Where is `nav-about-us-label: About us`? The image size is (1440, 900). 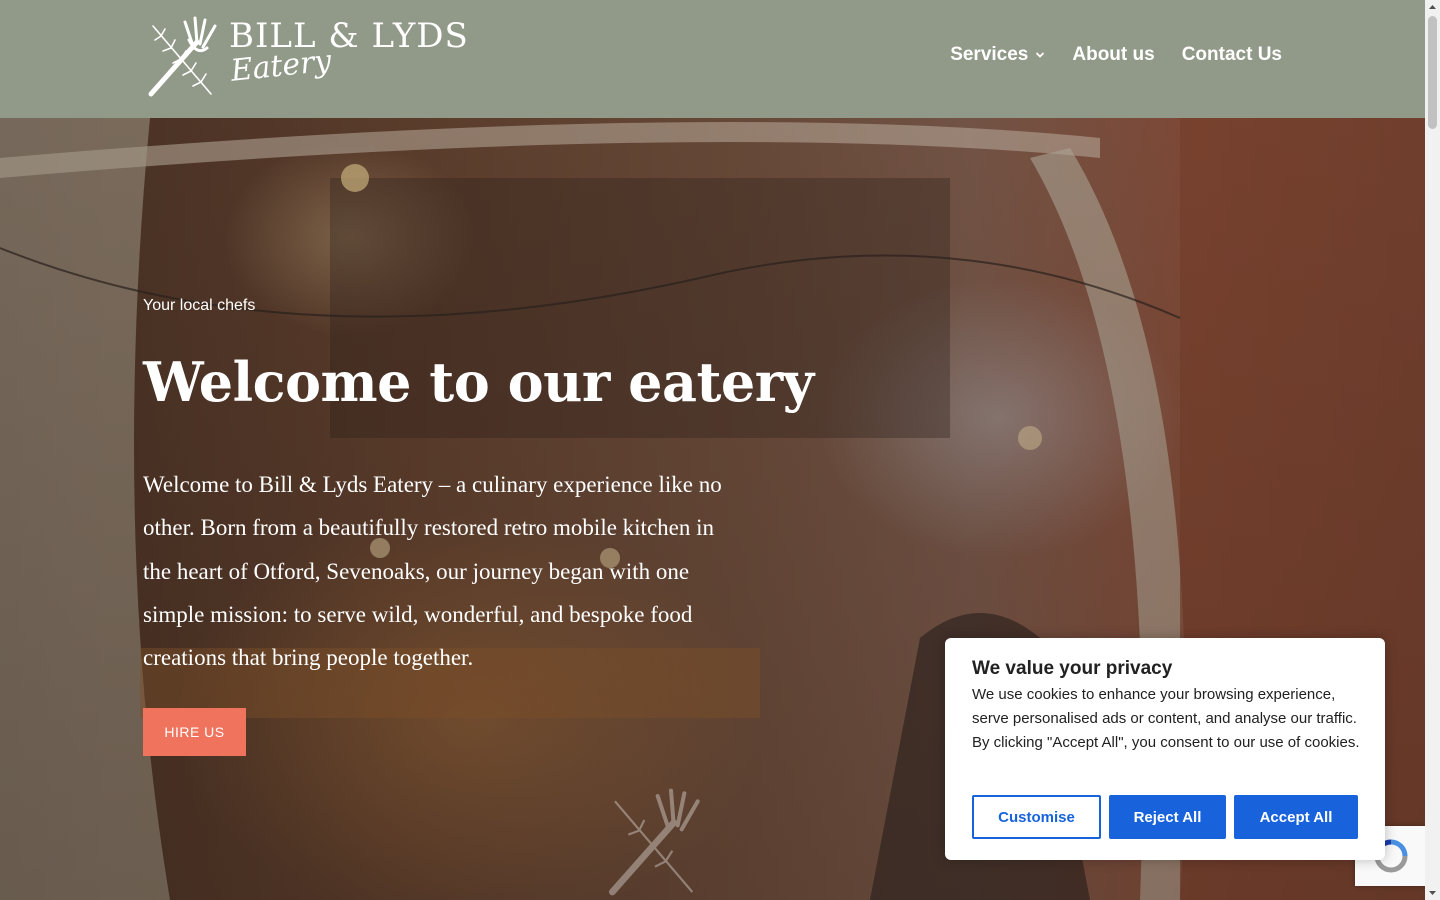
nav-about-us-label: About us is located at coordinates (1113, 54).